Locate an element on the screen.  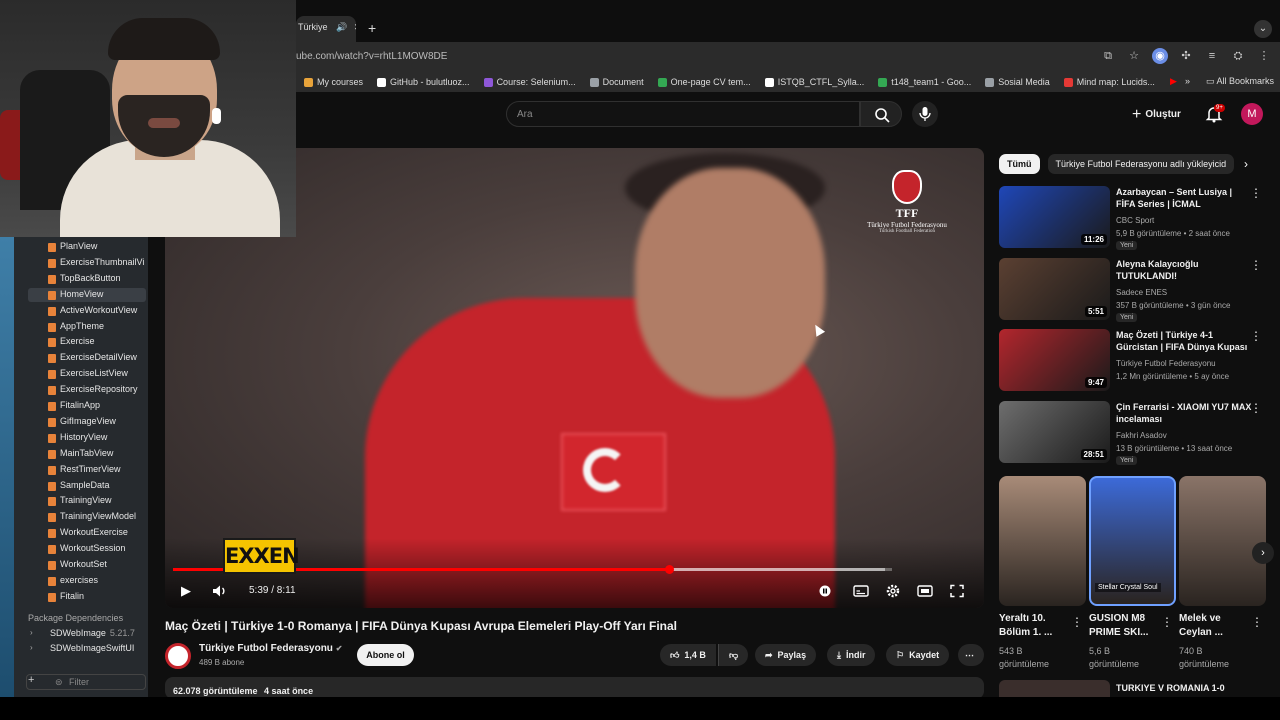
bookmark-item: Sosial Media is located at coordinates (1017, 82).